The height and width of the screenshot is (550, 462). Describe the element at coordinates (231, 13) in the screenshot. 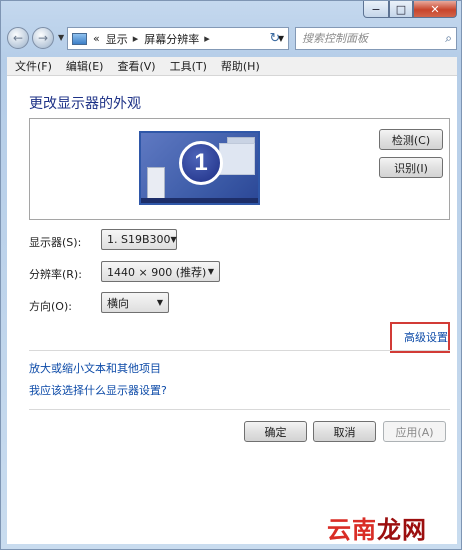

I see `title-bar: − □ ✕` at that location.